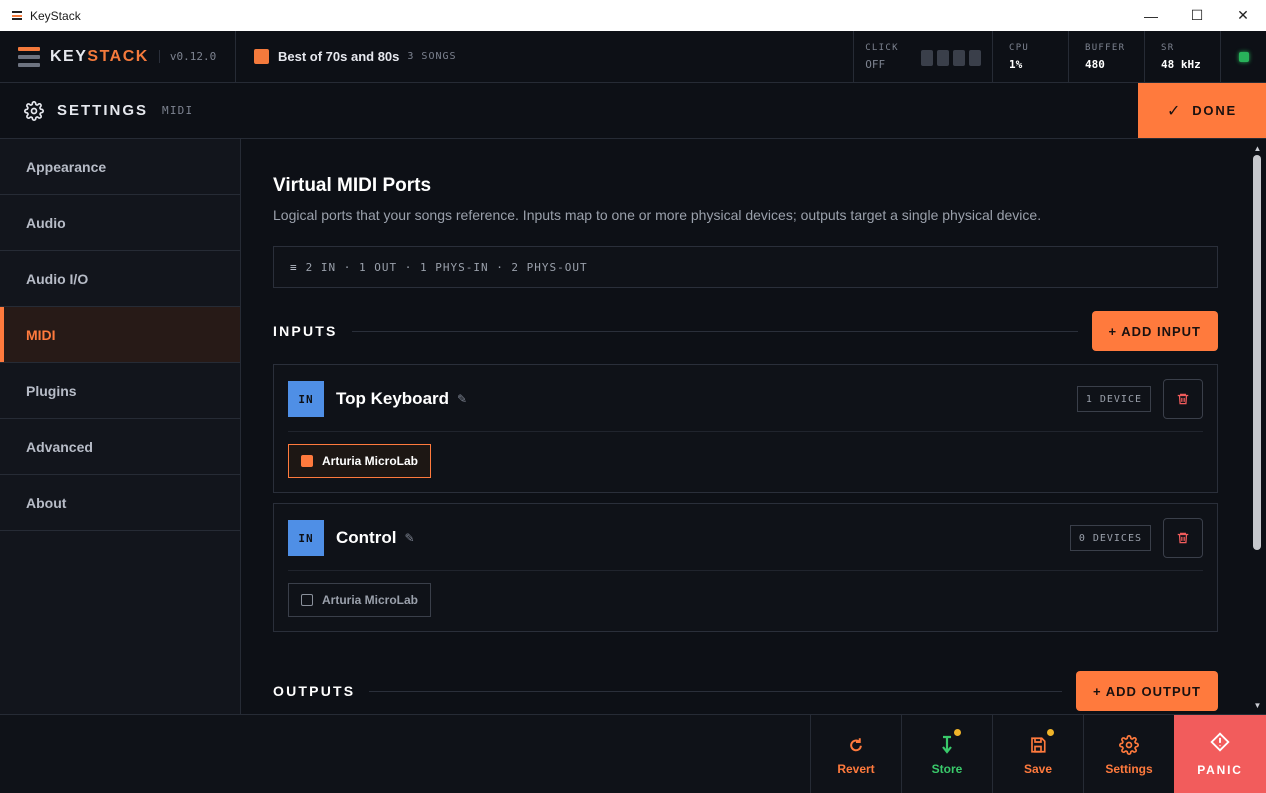 The image size is (1266, 793). What do you see at coordinates (120, 335) in the screenshot?
I see `sidebar-item-midi: MIDI` at bounding box center [120, 335].